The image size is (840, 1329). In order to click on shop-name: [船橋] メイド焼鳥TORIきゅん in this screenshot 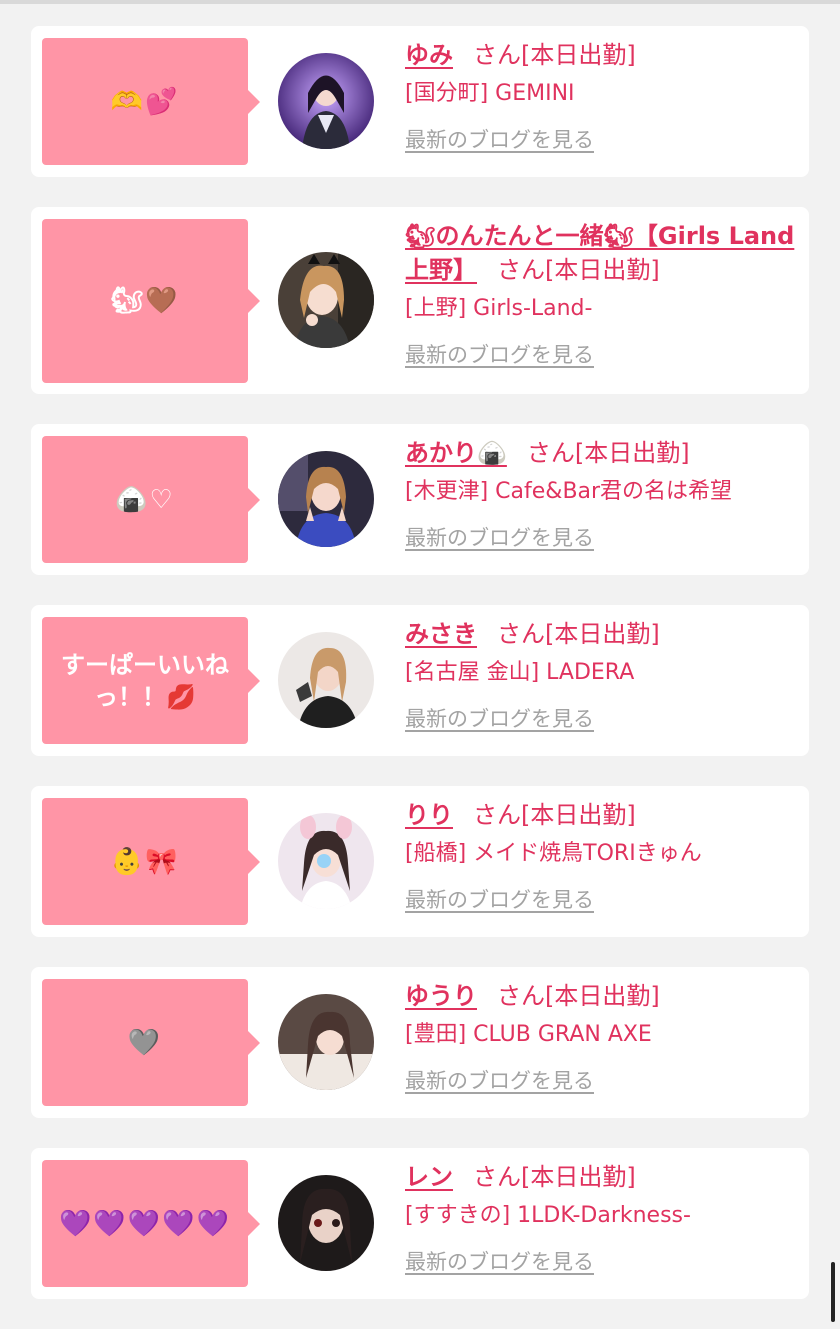, I will do `click(603, 854)`.